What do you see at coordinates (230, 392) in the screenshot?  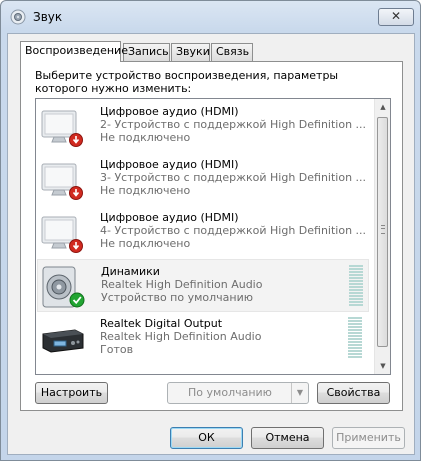 I see `set-default-label: По умолчанию` at bounding box center [230, 392].